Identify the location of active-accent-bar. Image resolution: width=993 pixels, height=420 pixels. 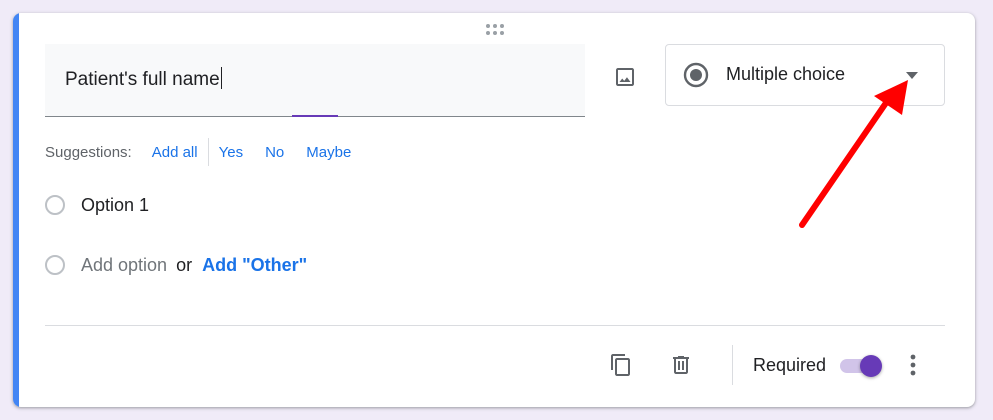
(16, 210).